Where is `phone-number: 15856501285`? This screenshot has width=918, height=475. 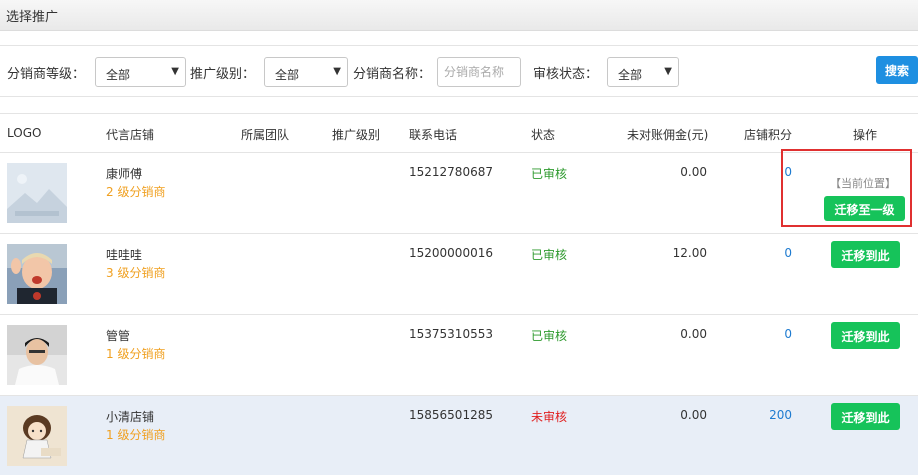
phone-number: 15856501285 is located at coordinates (451, 415).